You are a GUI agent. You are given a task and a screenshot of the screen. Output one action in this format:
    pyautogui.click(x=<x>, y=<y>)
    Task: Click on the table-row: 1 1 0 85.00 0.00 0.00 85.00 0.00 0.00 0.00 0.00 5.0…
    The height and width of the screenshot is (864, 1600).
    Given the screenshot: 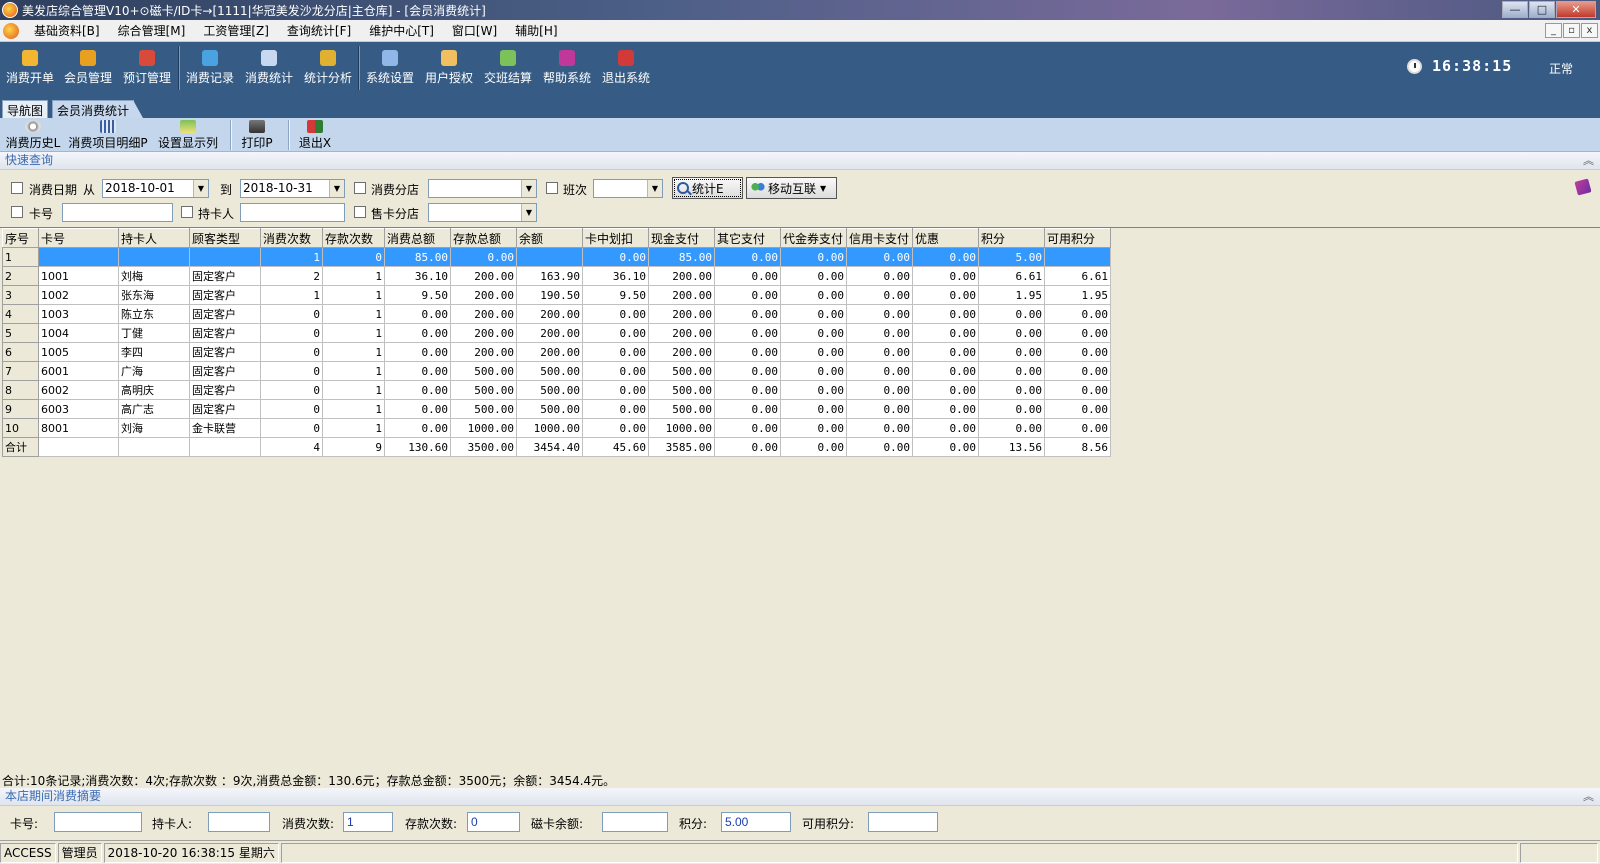 What is the action you would take?
    pyautogui.click(x=556, y=257)
    